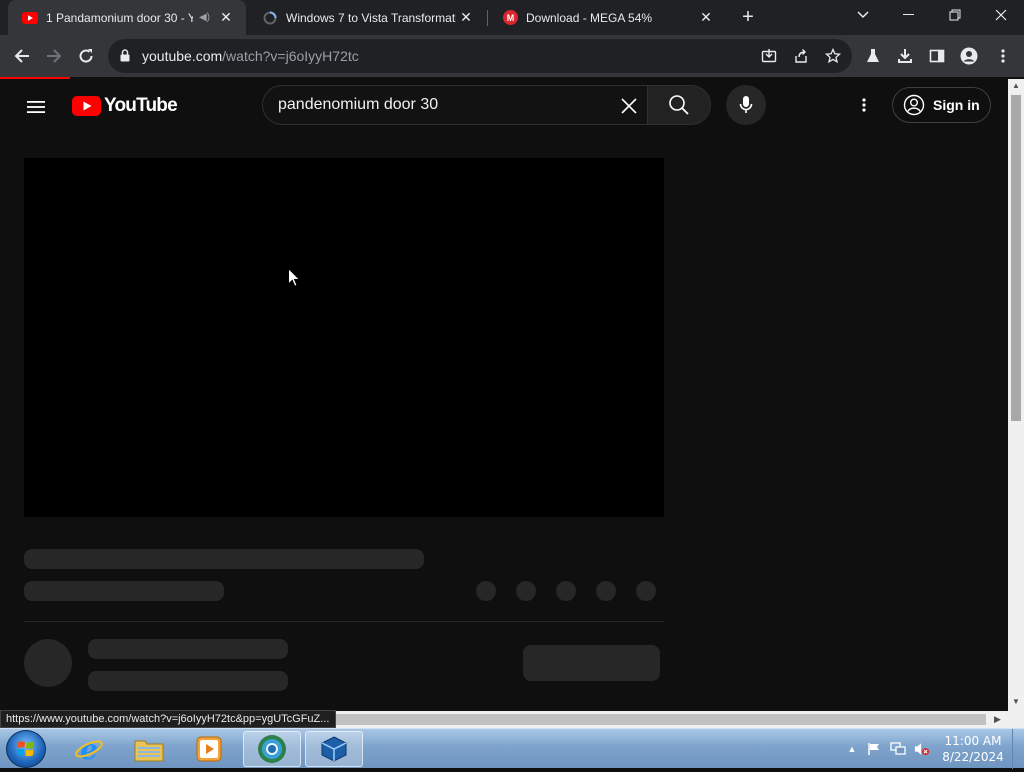 This screenshot has width=1024, height=772. Describe the element at coordinates (955, 15) in the screenshot. I see `restore-button` at that location.